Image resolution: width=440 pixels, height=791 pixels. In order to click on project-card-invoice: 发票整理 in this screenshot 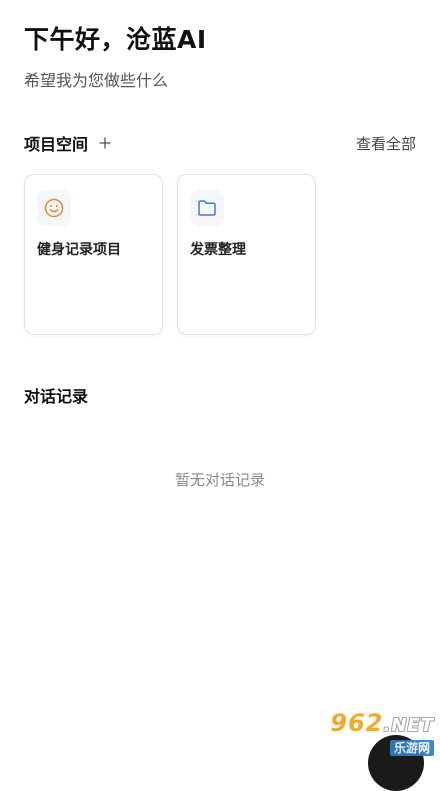, I will do `click(246, 254)`.